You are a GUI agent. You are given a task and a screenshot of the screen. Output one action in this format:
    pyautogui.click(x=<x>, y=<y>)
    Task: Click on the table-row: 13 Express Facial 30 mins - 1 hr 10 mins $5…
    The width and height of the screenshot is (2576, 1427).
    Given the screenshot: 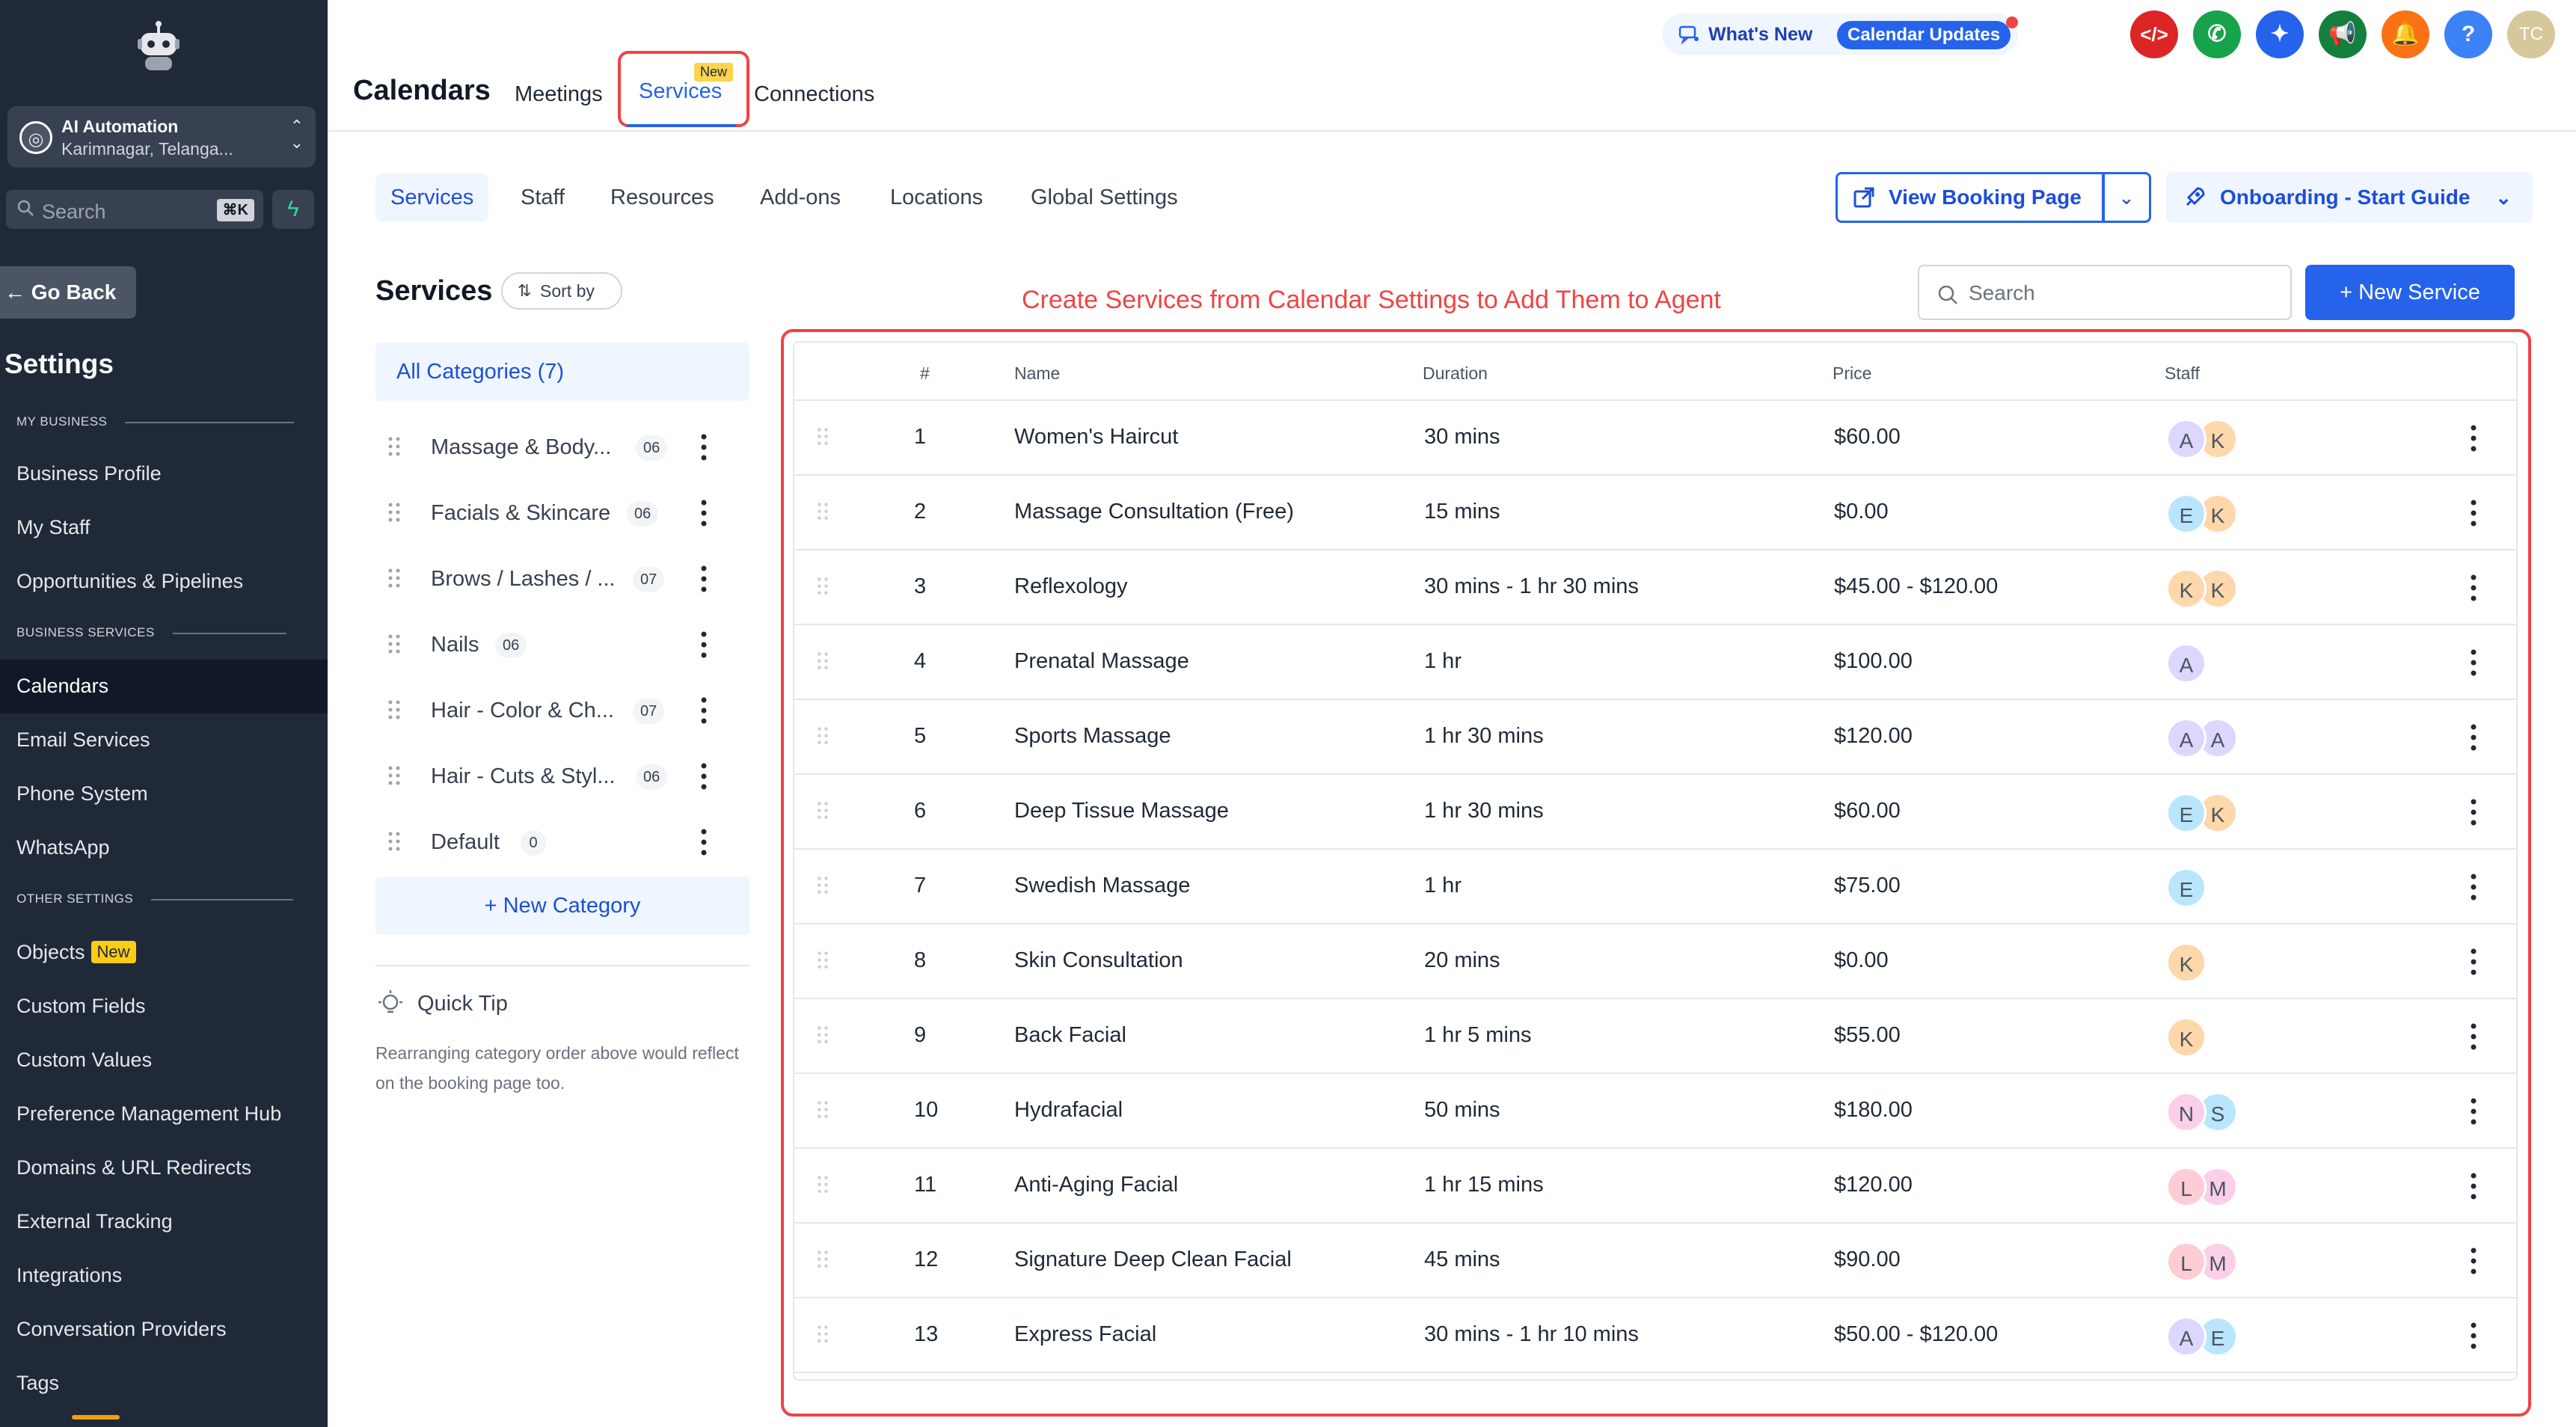 What is the action you would take?
    pyautogui.click(x=1655, y=1335)
    